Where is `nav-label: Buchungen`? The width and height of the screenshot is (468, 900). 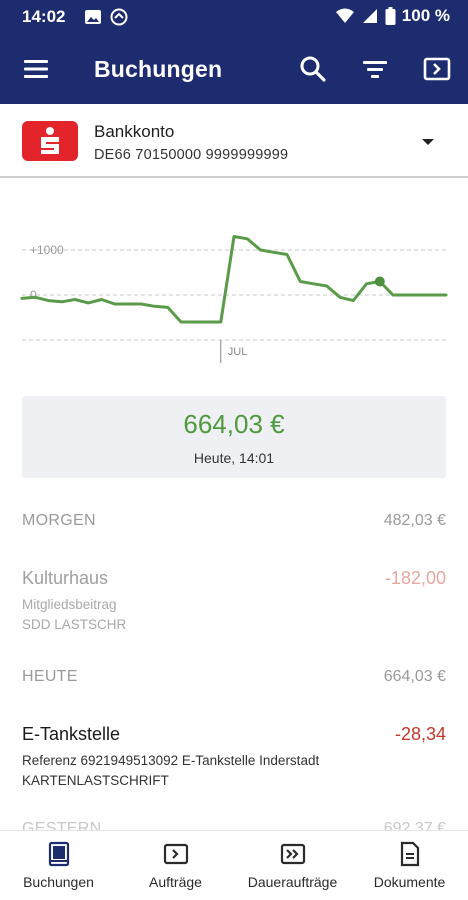 nav-label: Buchungen is located at coordinates (58, 882).